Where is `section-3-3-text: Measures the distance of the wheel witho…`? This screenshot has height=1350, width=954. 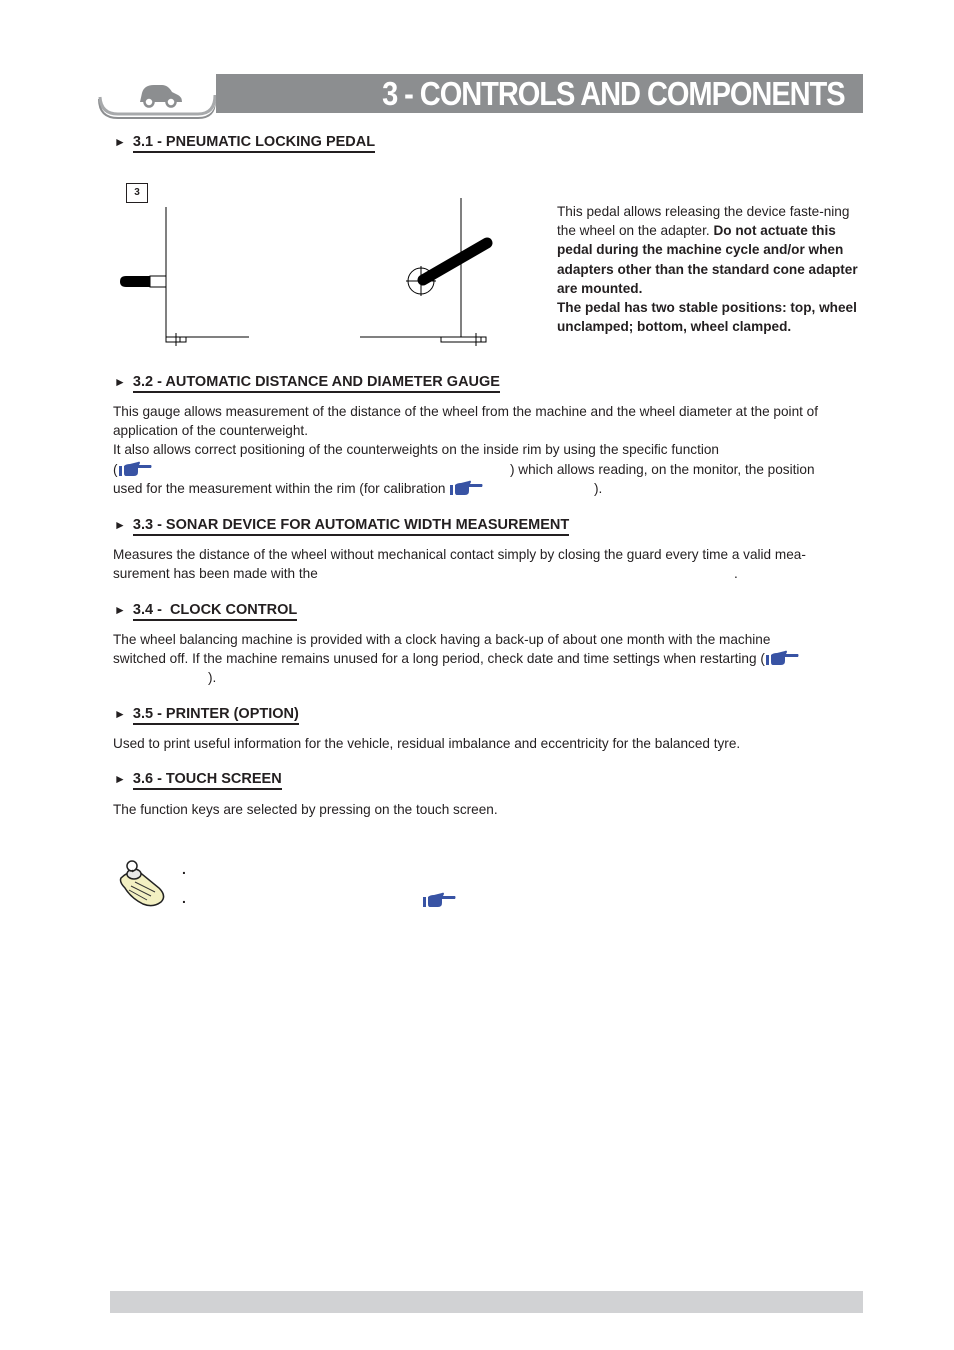 section-3-3-text: Measures the distance of the wheel witho… is located at coordinates (459, 564).